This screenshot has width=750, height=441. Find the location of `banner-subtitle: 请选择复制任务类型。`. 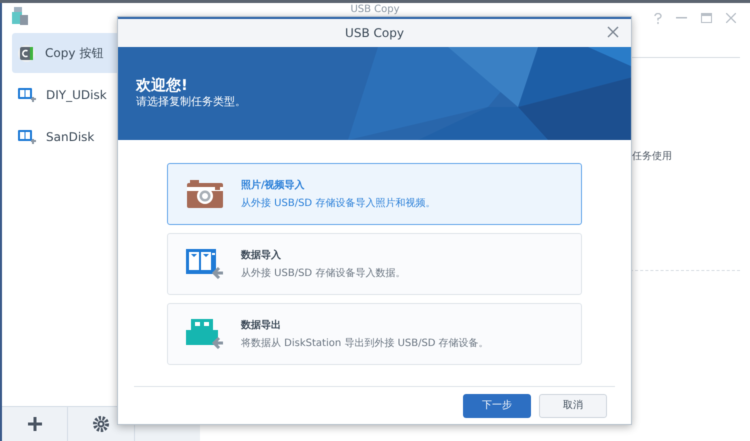

banner-subtitle: 请选择复制任务类型。 is located at coordinates (191, 102).